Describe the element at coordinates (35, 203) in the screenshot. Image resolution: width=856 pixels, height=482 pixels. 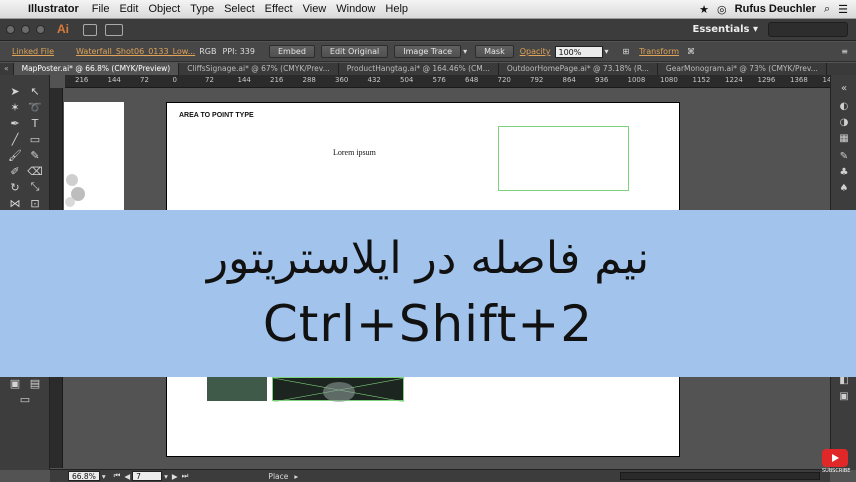
I see `free-transform-icon: ⊡` at that location.